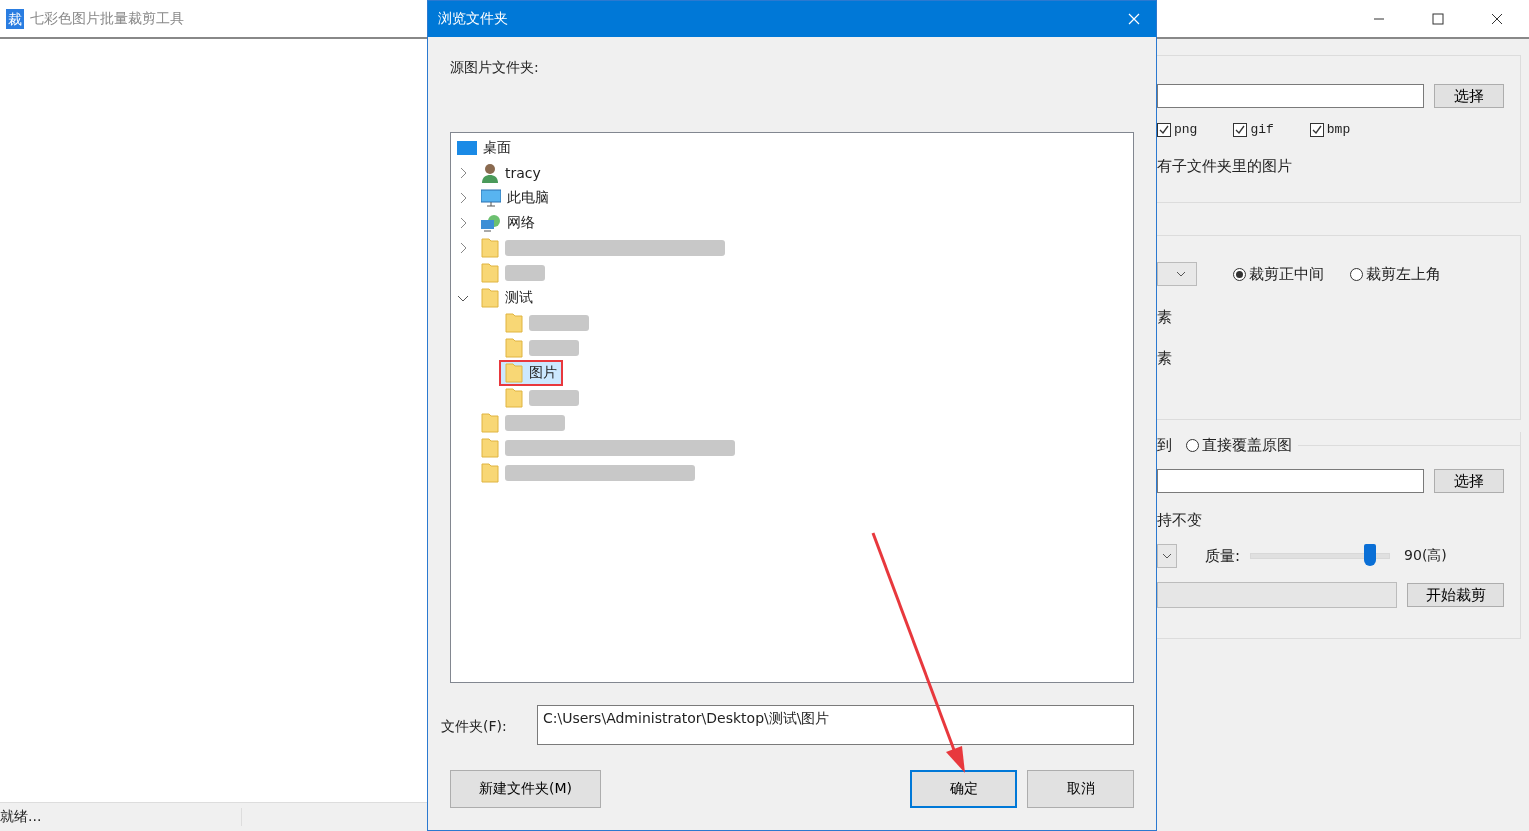 This screenshot has height=831, width=1529. I want to click on dialog-button: 新建文件夹(M), so click(525, 789).